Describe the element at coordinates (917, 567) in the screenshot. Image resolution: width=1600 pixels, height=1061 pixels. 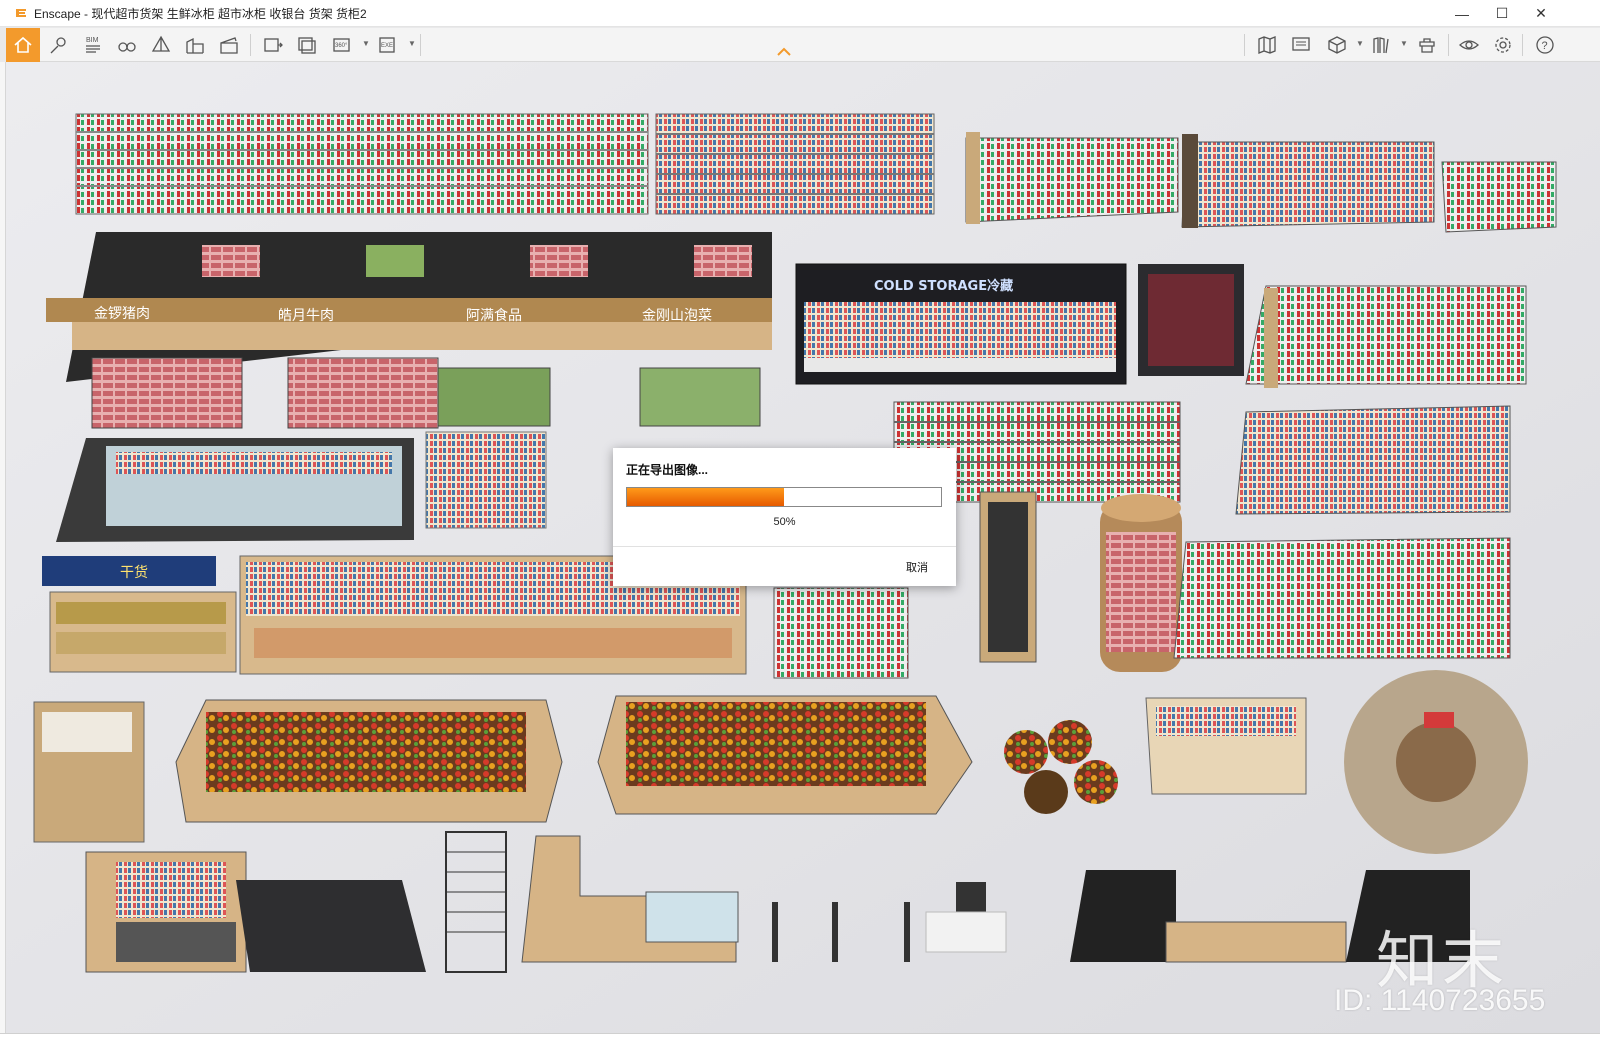
I see `cancel-button: 取消` at that location.